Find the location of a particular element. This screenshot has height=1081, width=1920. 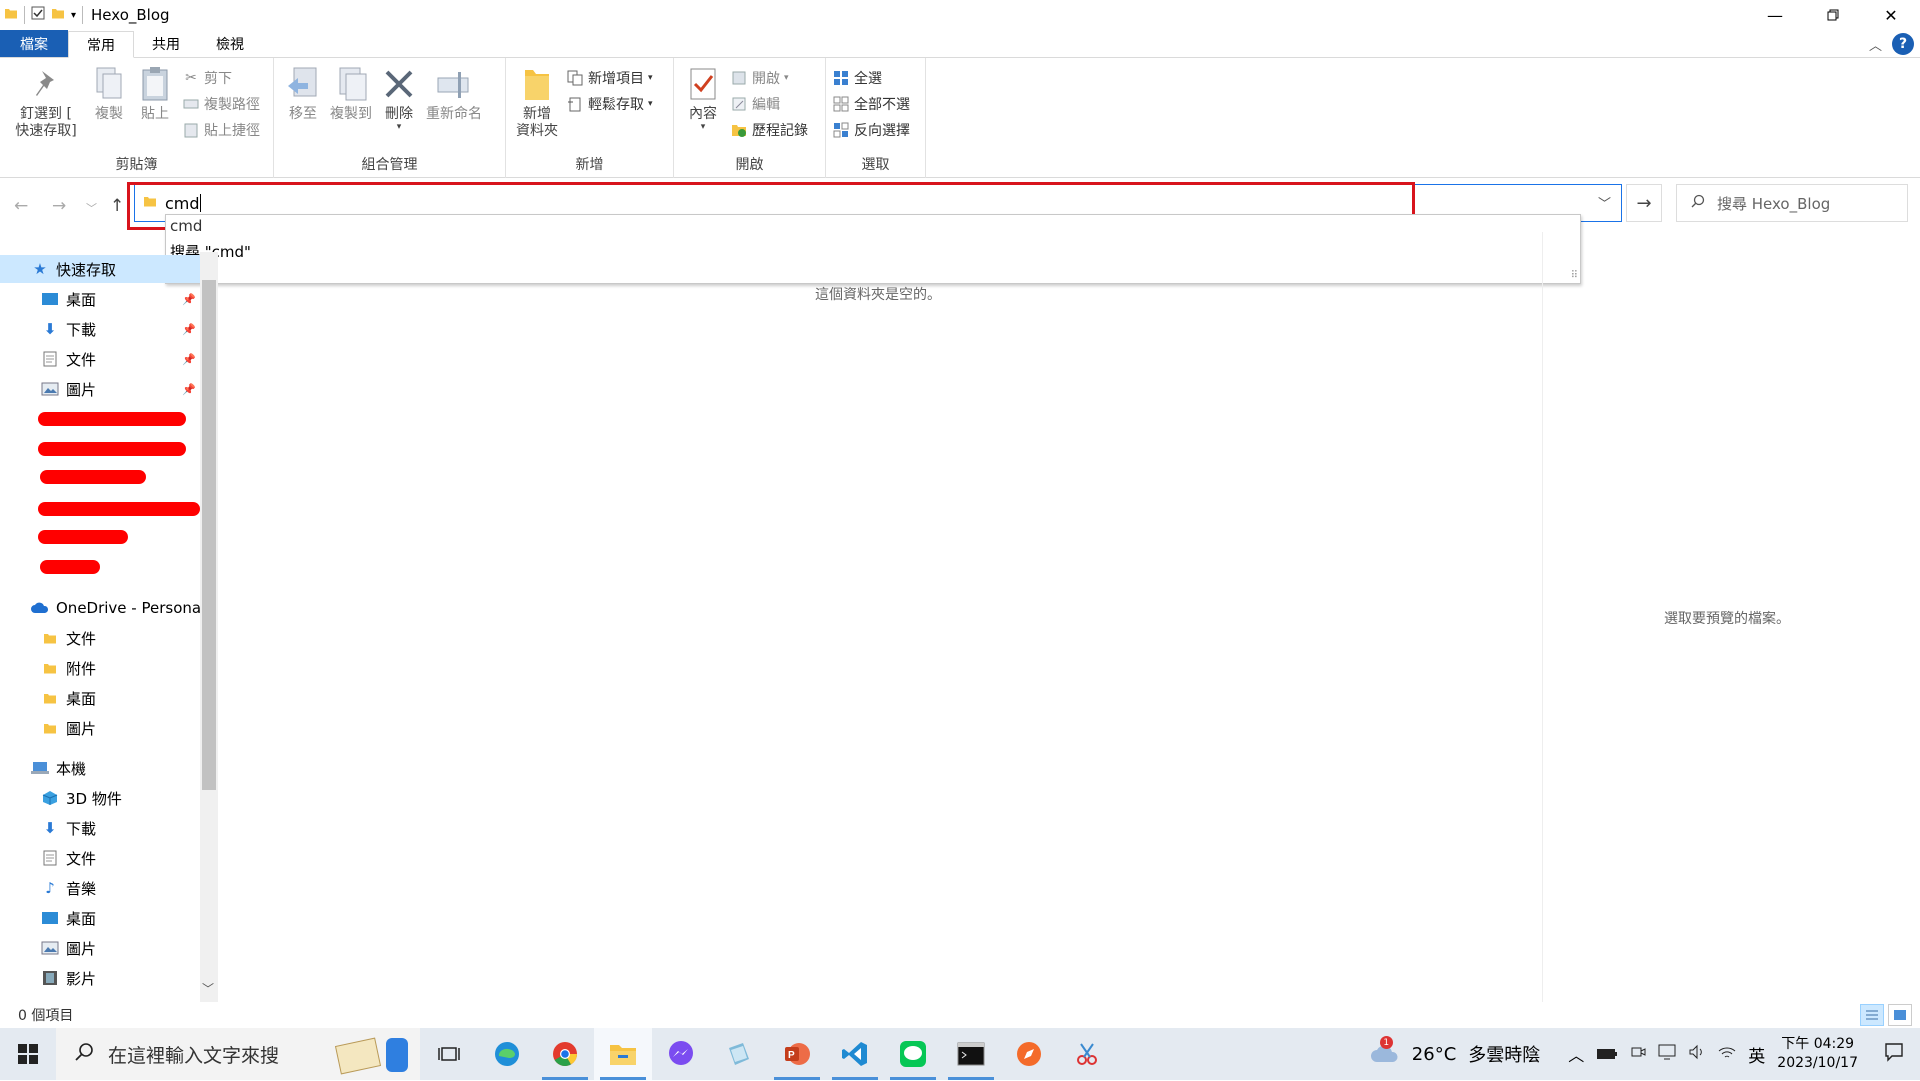

sidebar-item-onedrive-documents: 文件 is located at coordinates (68, 638).